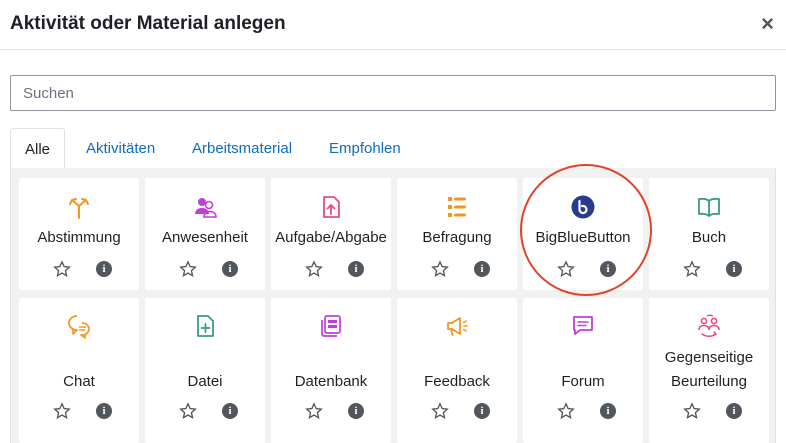 The width and height of the screenshot is (786, 443). Describe the element at coordinates (393, 25) in the screenshot. I see `modal-header: Aktivität oder Material anlegen ×` at that location.